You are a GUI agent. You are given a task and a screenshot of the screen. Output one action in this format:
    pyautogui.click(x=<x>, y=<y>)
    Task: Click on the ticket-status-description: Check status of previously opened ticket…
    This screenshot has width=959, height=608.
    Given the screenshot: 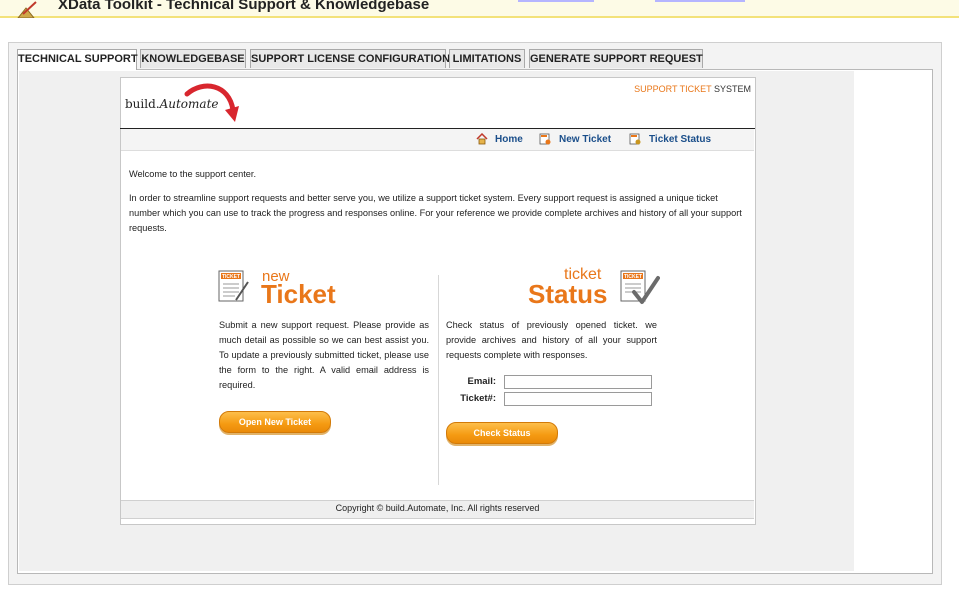 What is the action you would take?
    pyautogui.click(x=551, y=340)
    